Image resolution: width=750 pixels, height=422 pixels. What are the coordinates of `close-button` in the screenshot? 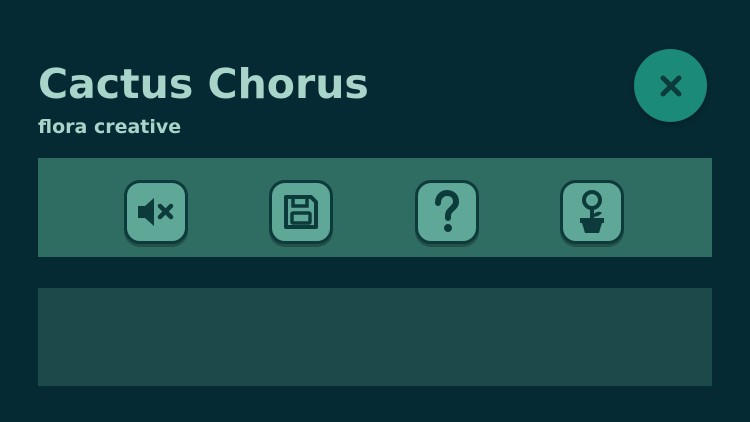 It's located at (670, 85).